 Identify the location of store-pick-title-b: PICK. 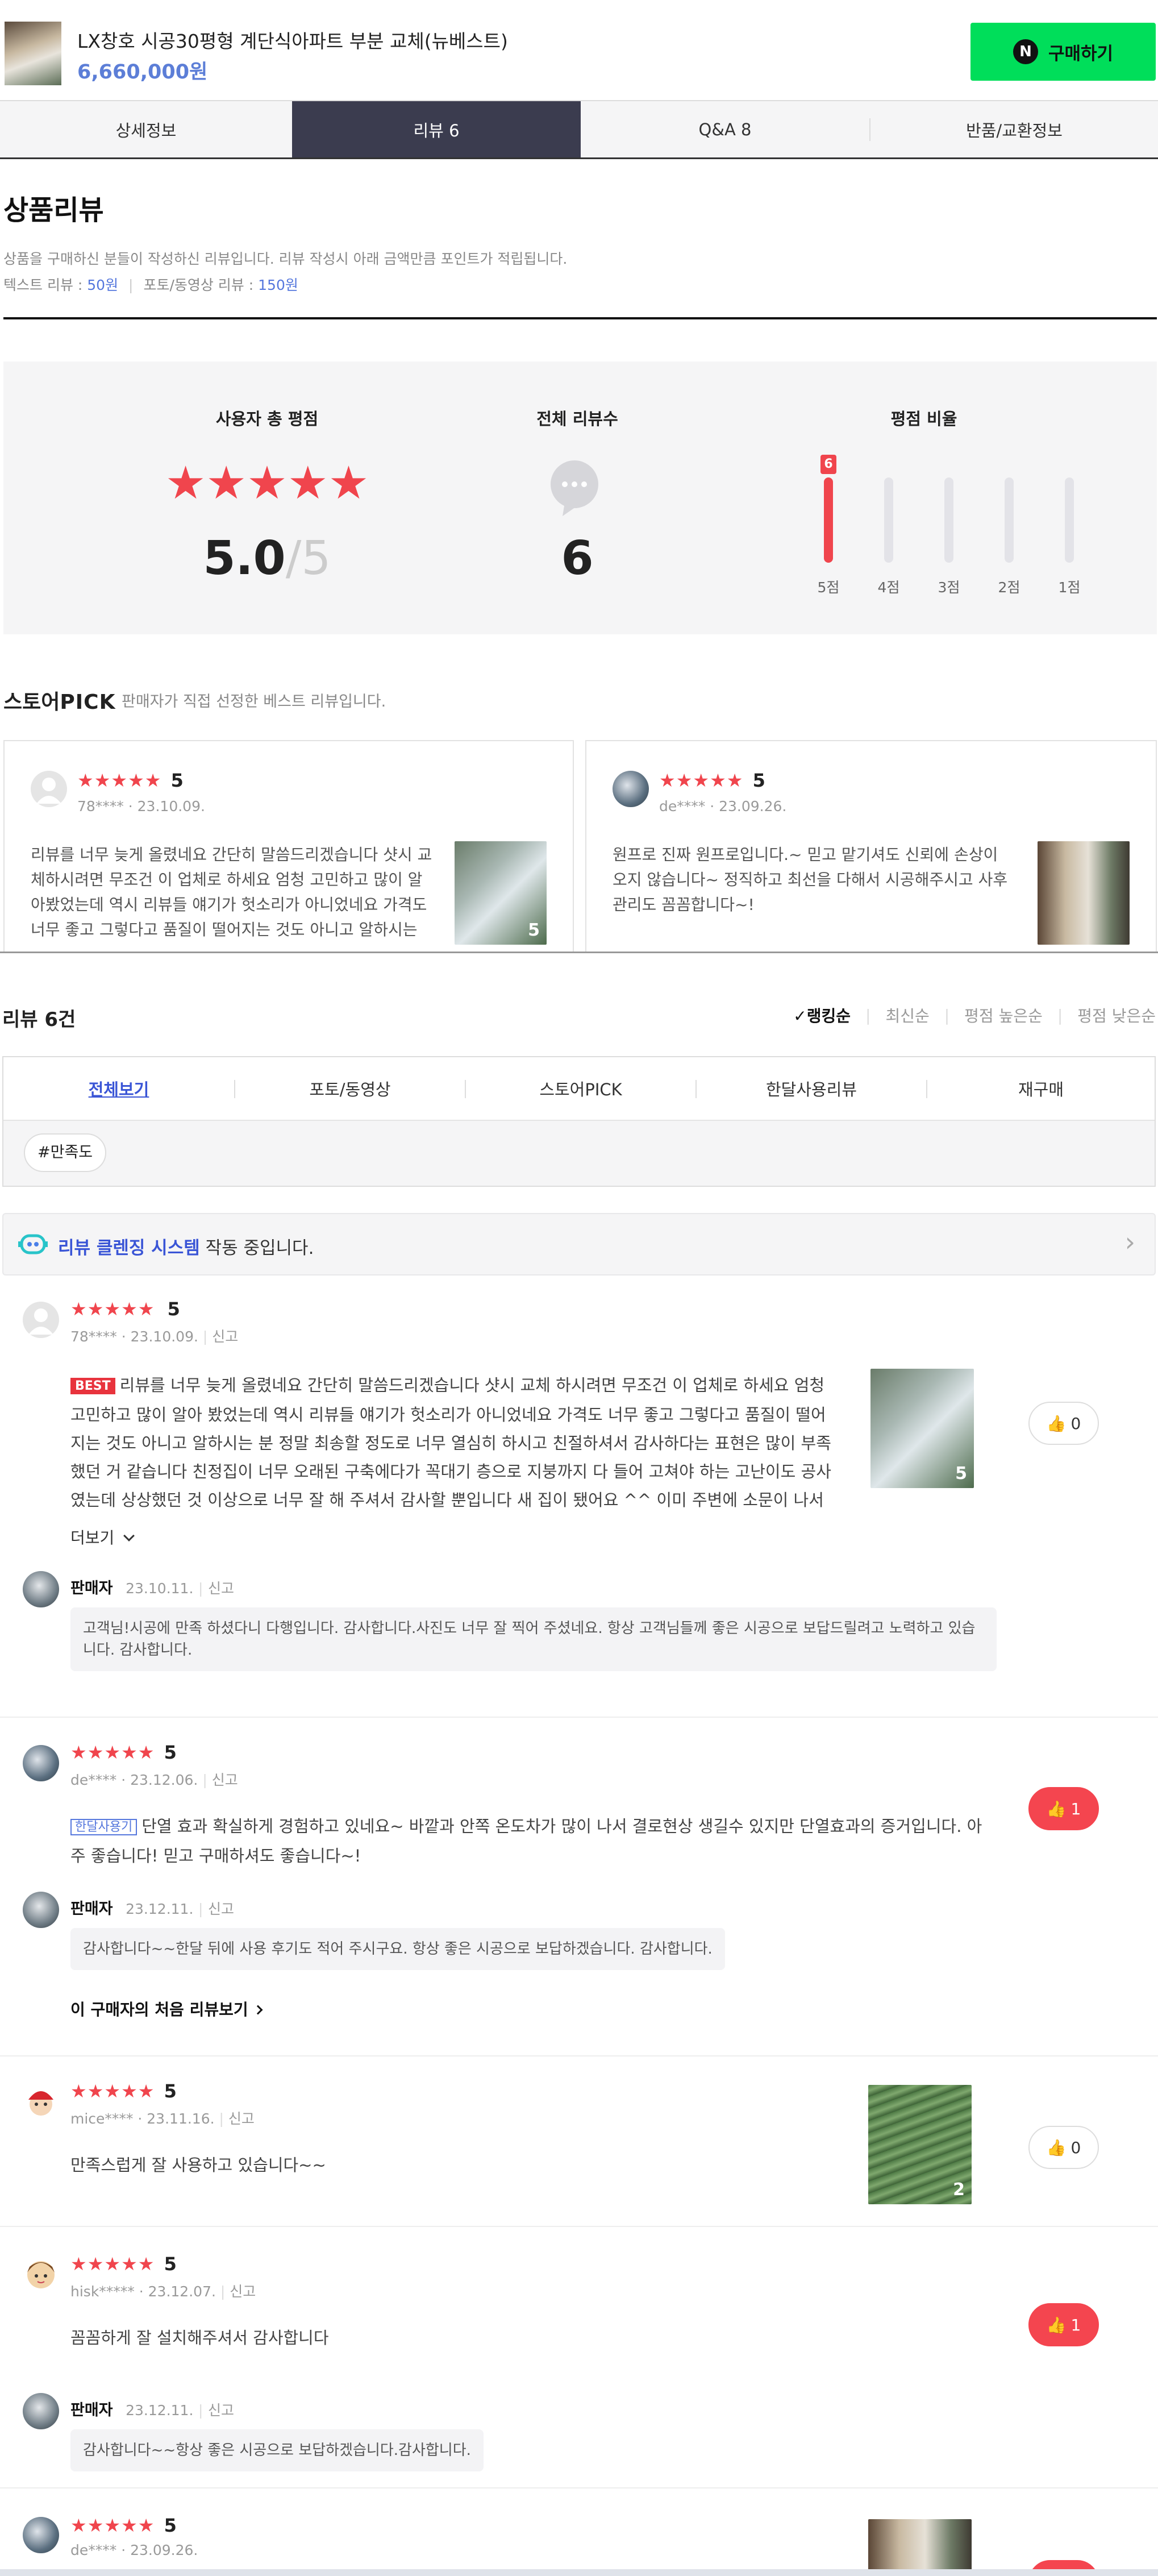
(88, 702).